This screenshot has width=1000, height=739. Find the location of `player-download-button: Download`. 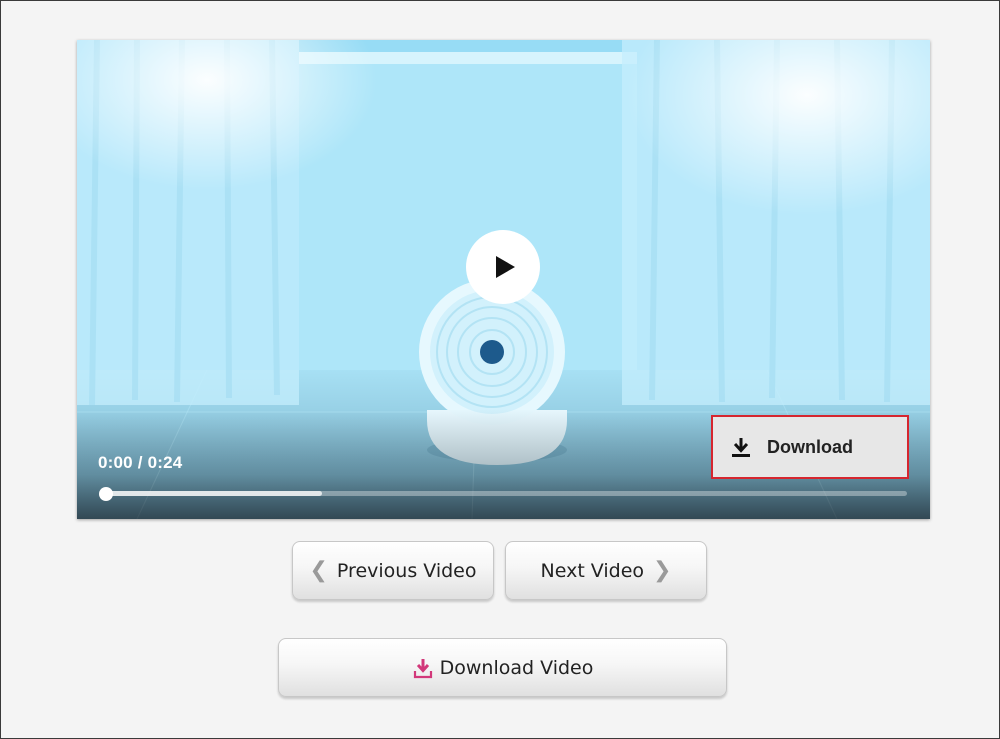

player-download-button: Download is located at coordinates (810, 447).